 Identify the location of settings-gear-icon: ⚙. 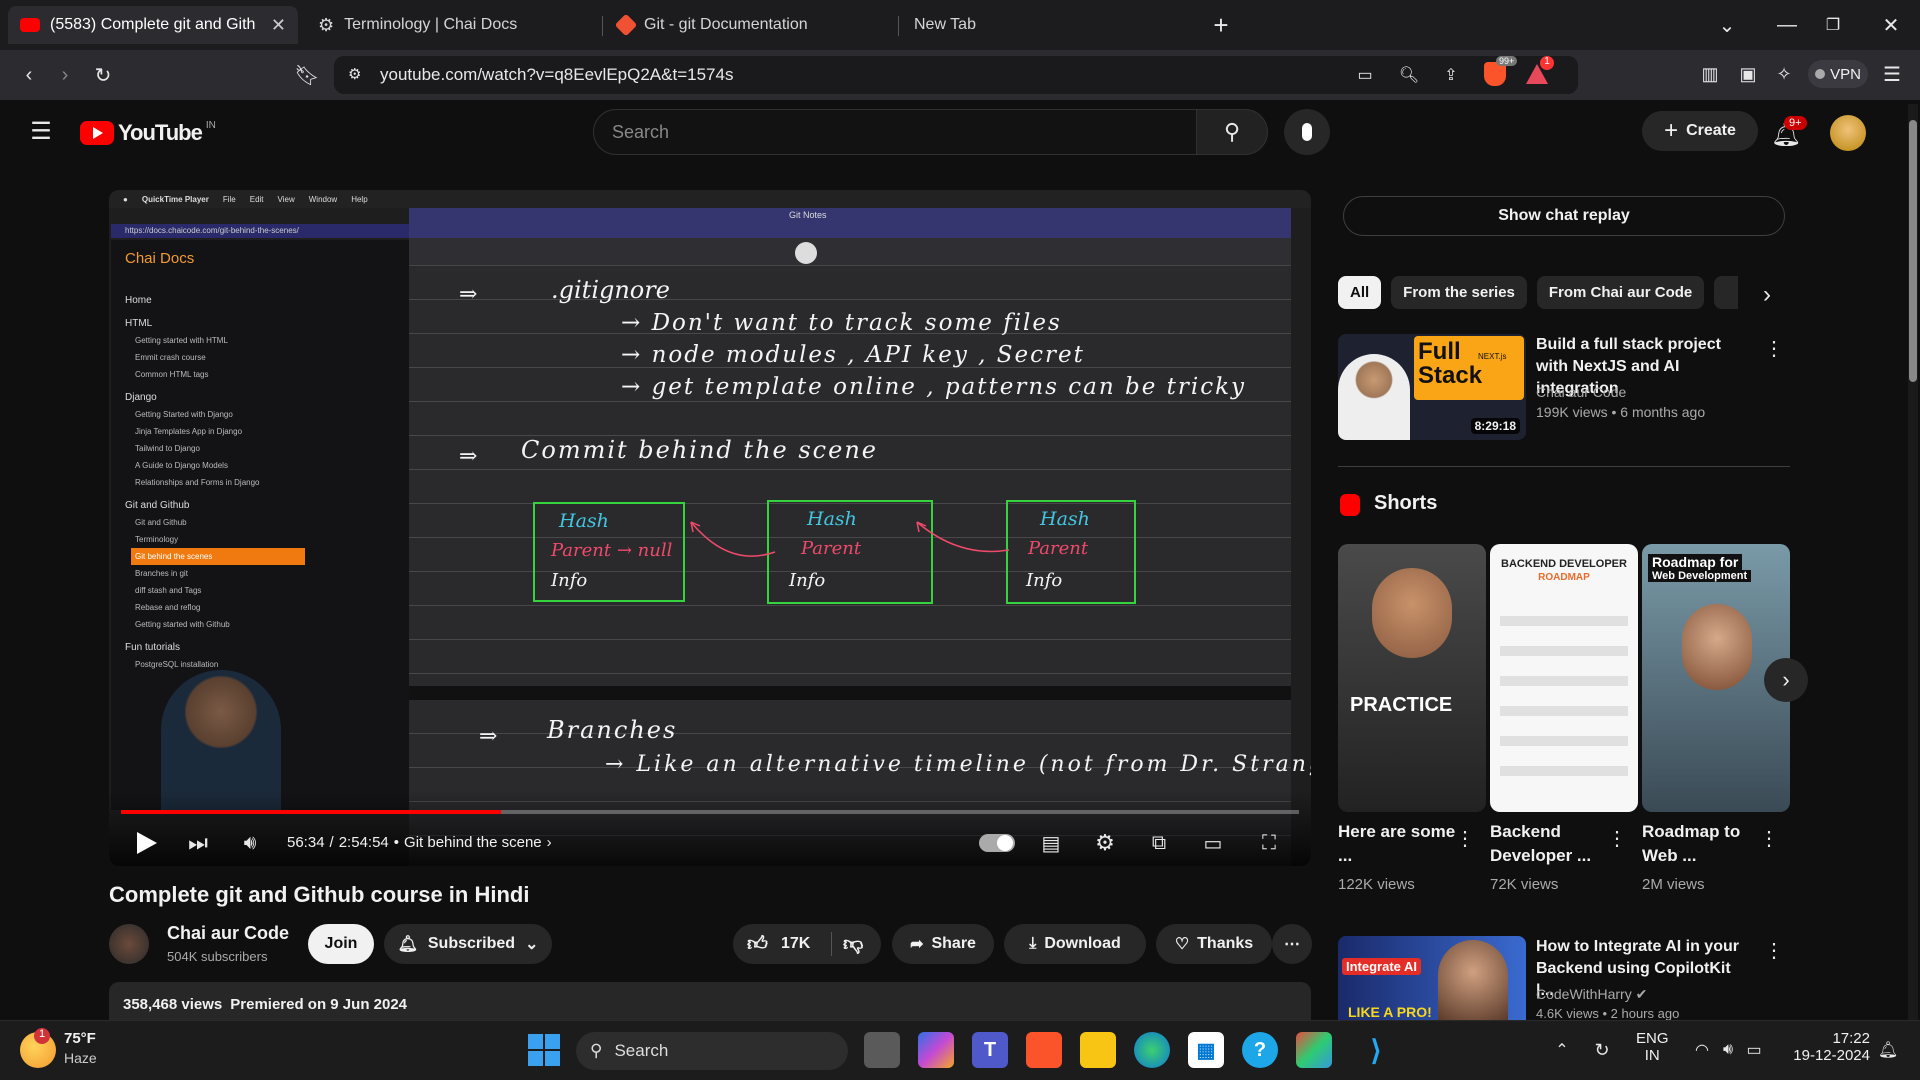
(1105, 843).